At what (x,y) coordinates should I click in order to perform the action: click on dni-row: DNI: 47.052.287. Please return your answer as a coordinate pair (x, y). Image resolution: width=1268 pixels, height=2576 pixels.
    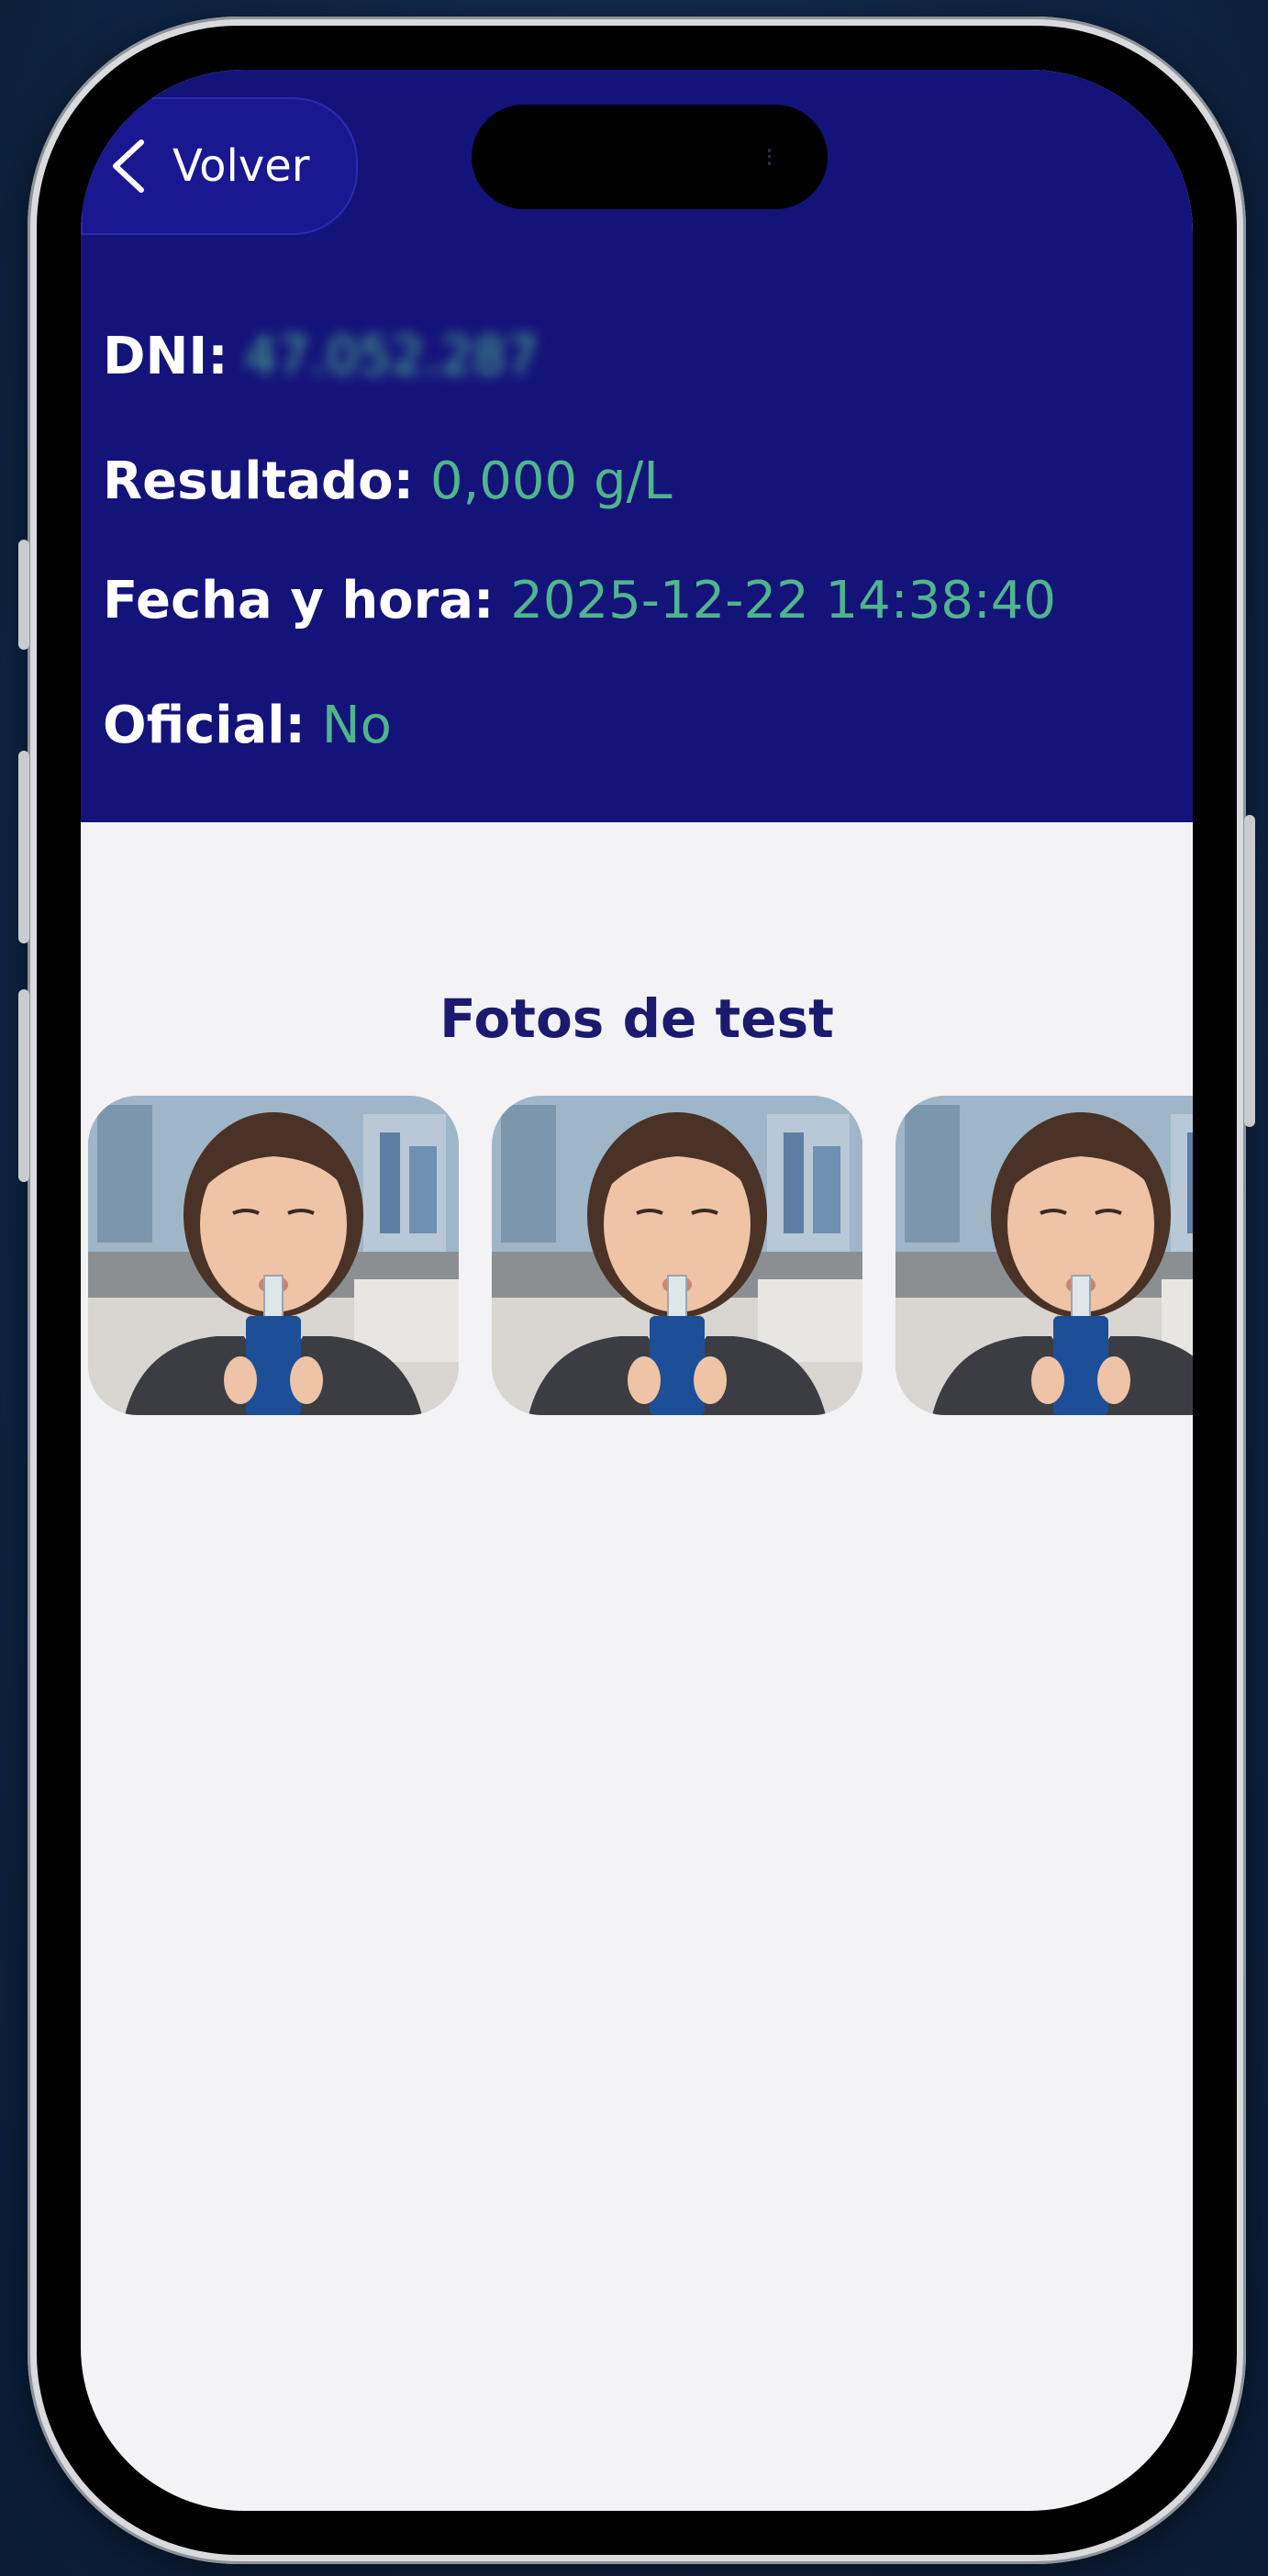
    Looking at the image, I should click on (321, 356).